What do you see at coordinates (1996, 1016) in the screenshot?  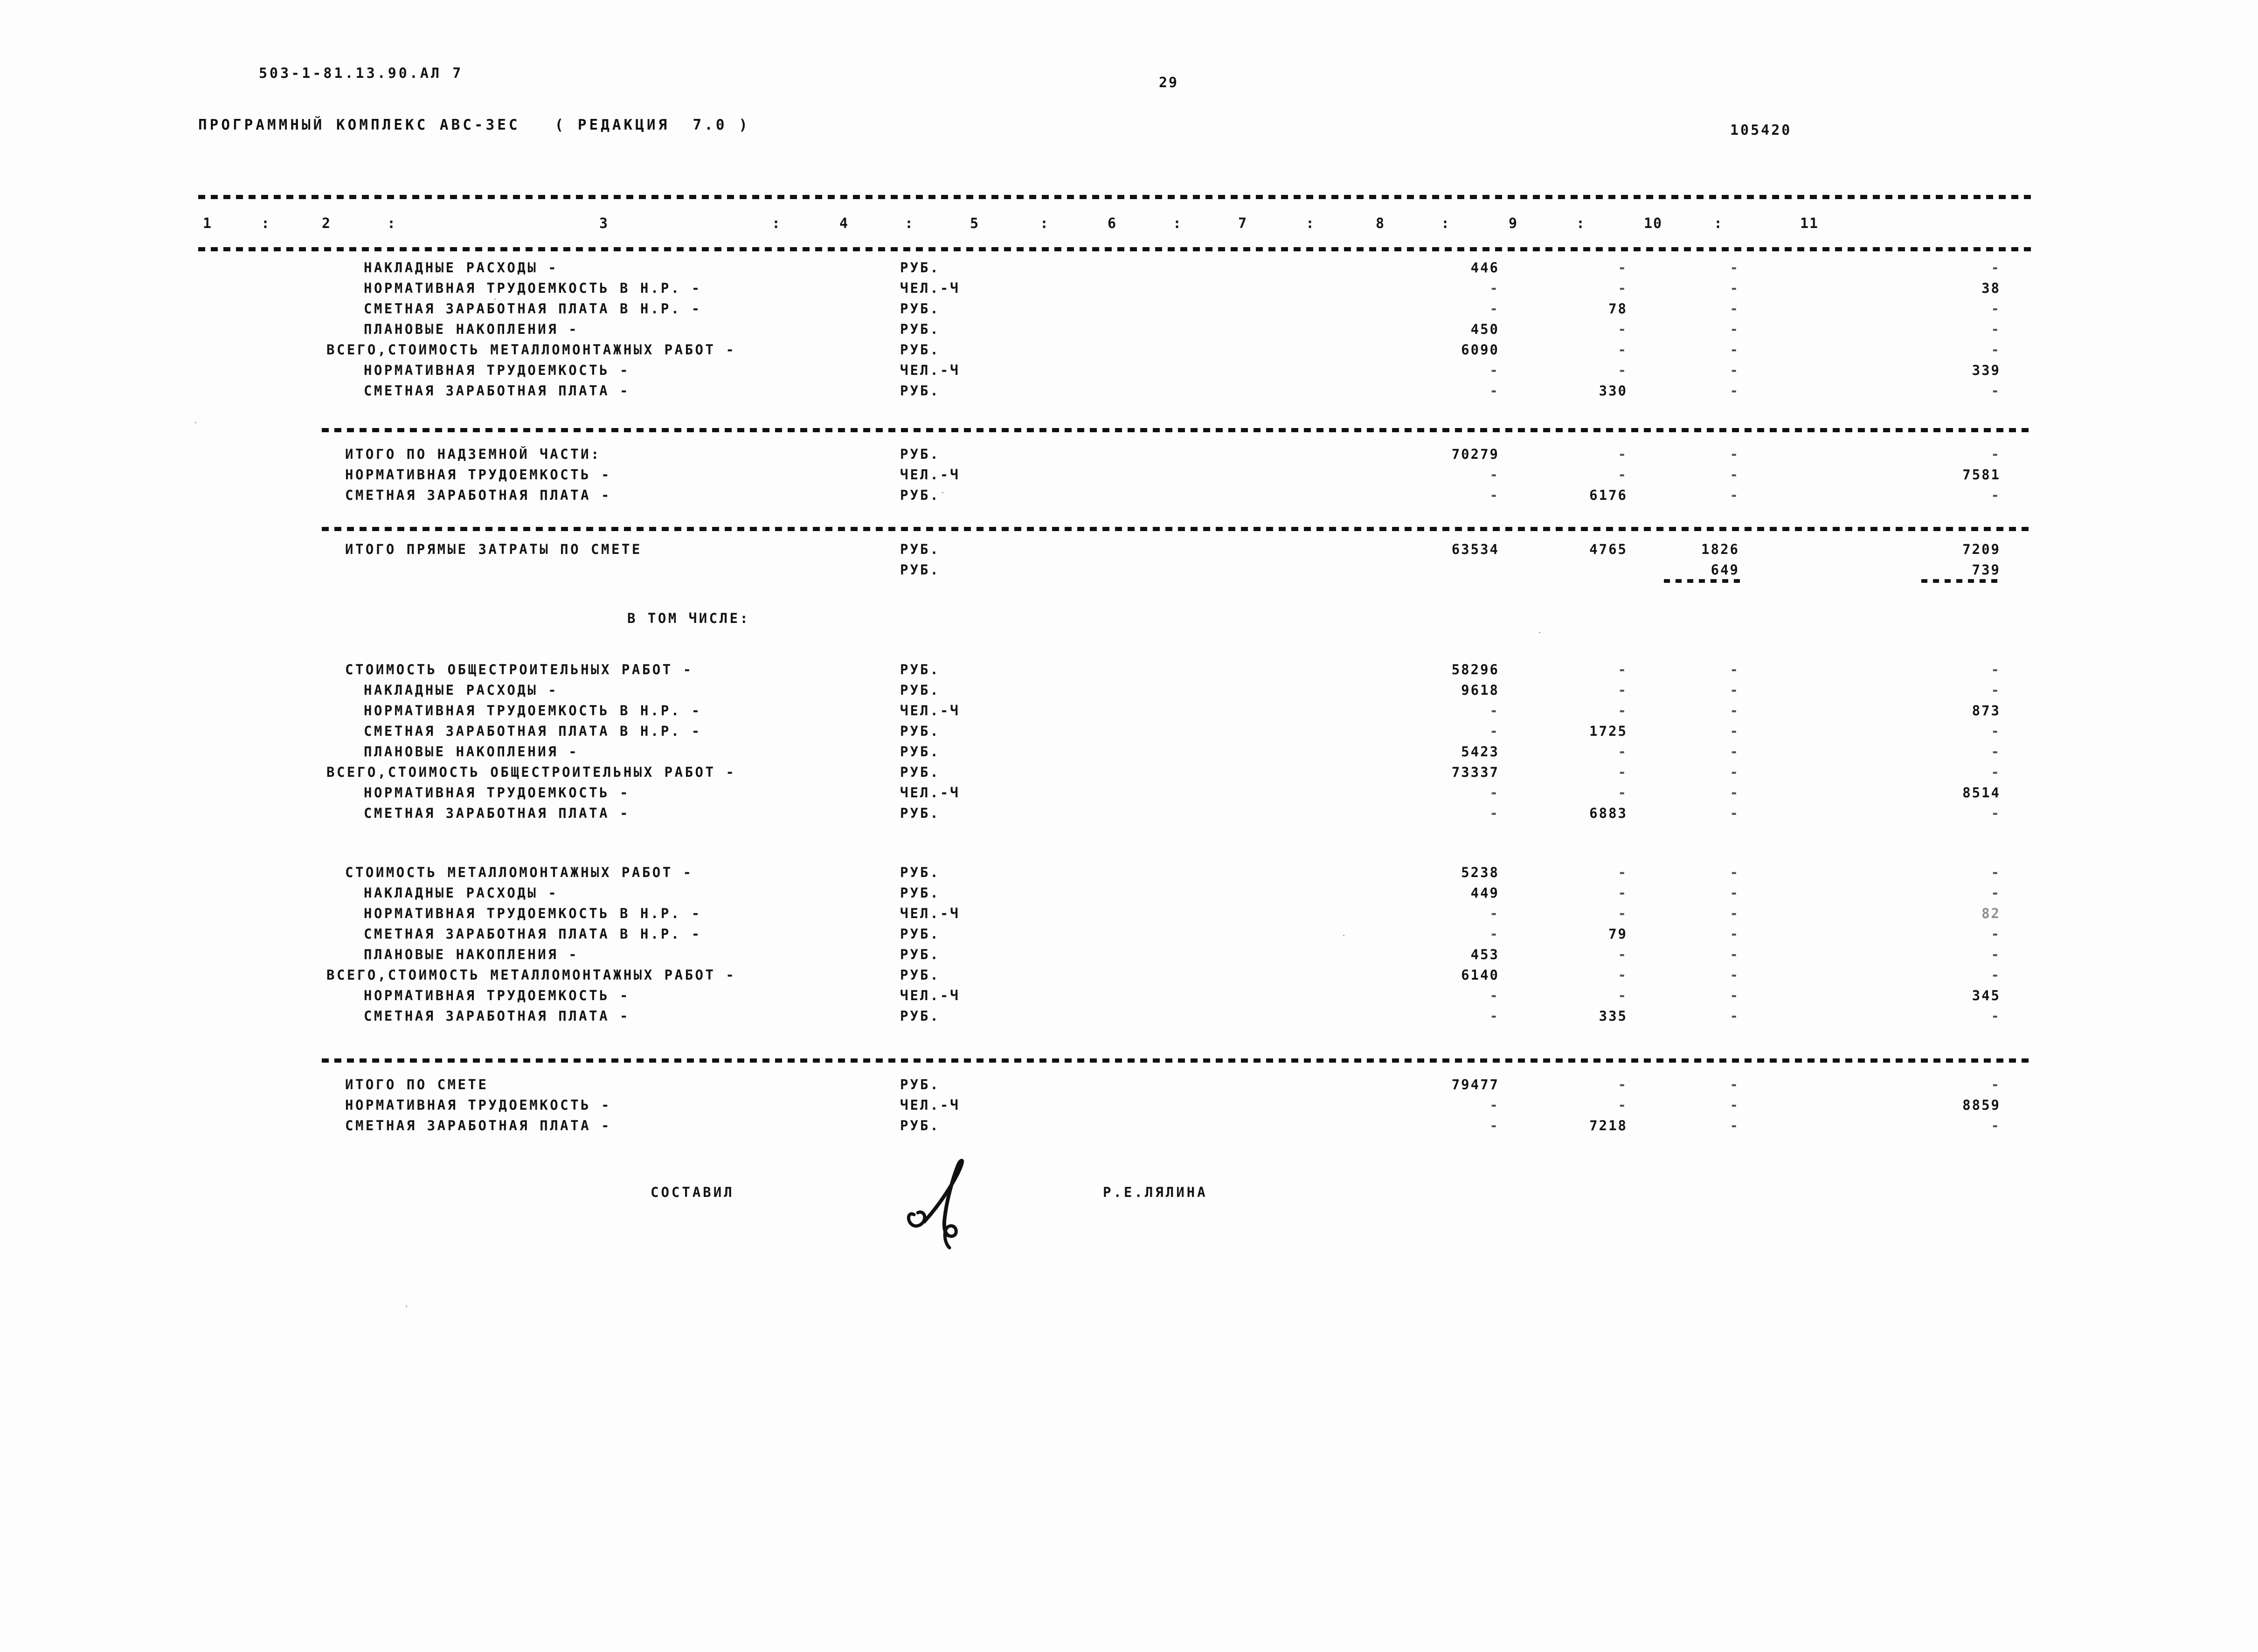 I see `metal-assembly-row-col11-7: -` at bounding box center [1996, 1016].